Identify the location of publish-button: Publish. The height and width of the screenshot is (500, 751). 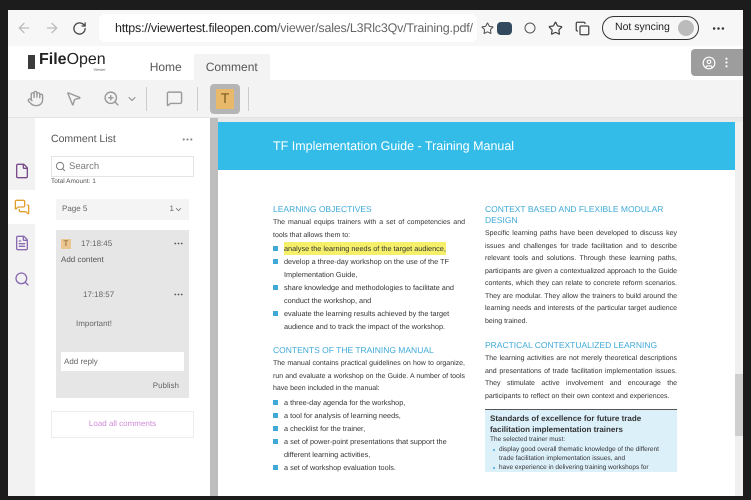
(165, 386).